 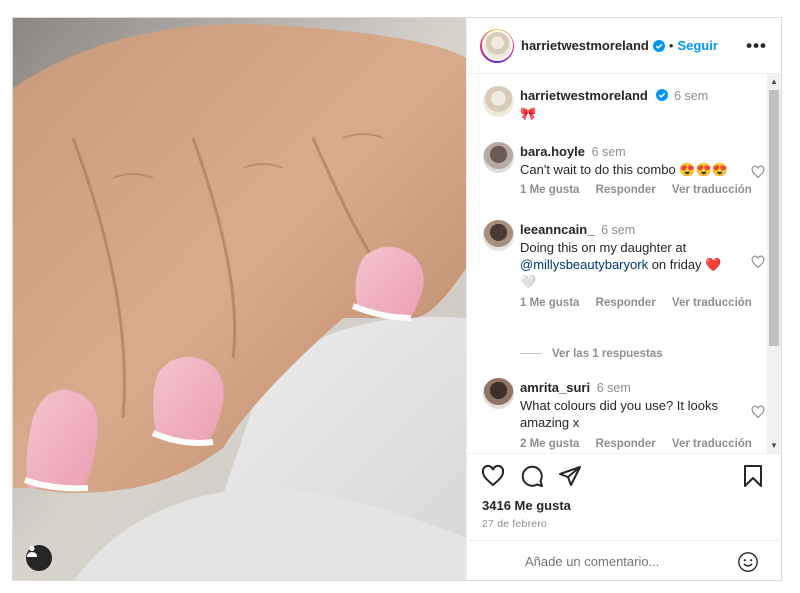 What do you see at coordinates (32, 551) in the screenshot?
I see `user-tag-icon` at bounding box center [32, 551].